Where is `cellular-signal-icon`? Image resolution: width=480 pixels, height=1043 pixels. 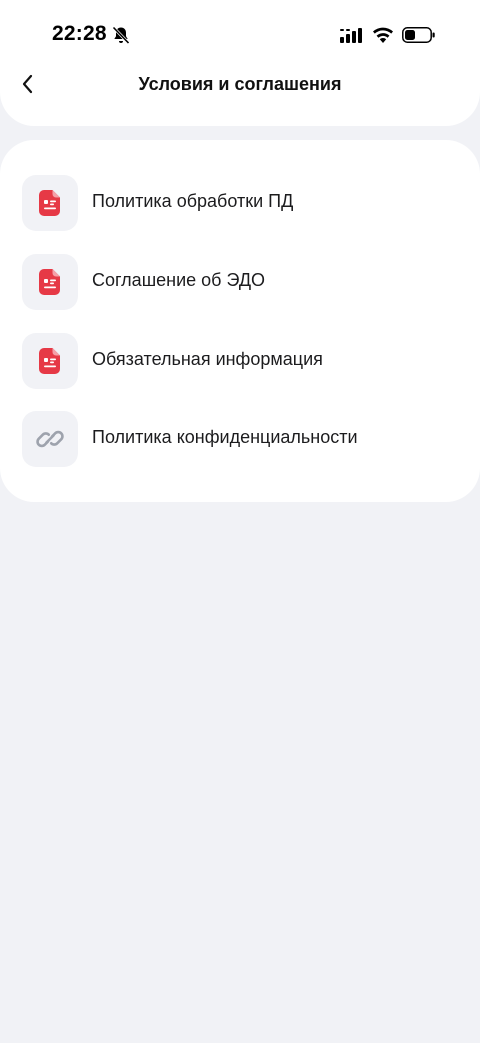
cellular-signal-icon is located at coordinates (351, 35).